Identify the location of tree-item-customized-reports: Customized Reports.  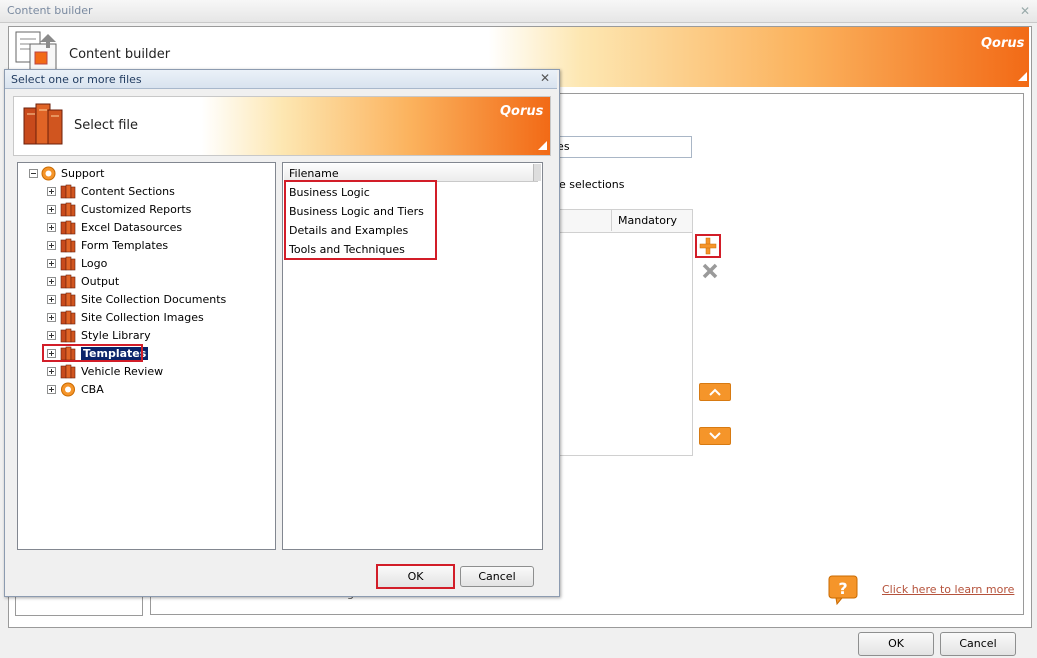
(119, 209).